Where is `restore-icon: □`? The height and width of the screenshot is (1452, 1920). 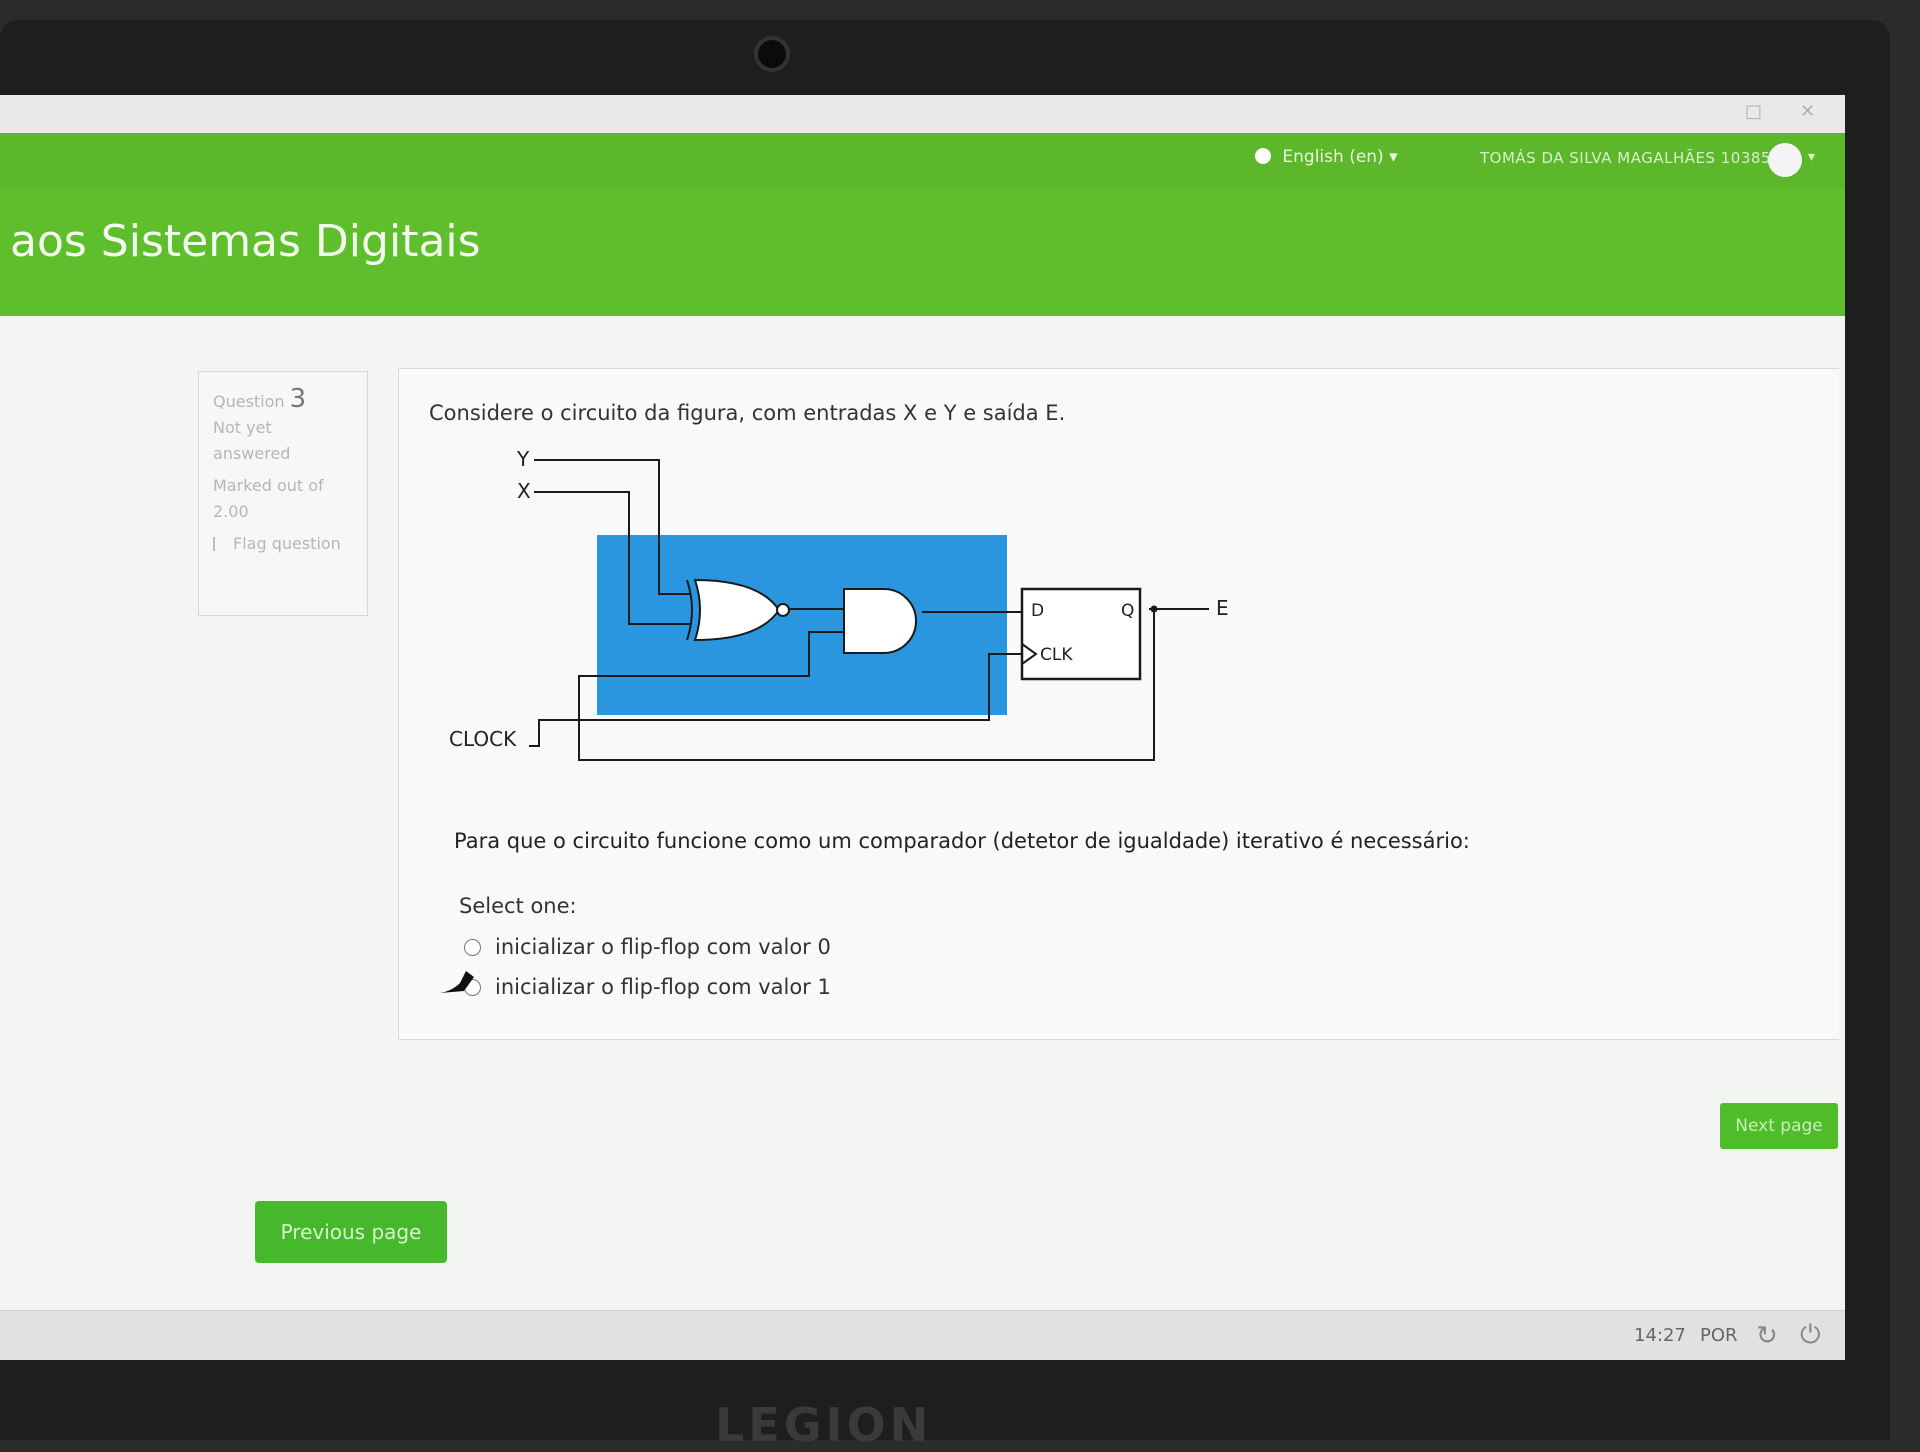 restore-icon: □ is located at coordinates (1753, 111).